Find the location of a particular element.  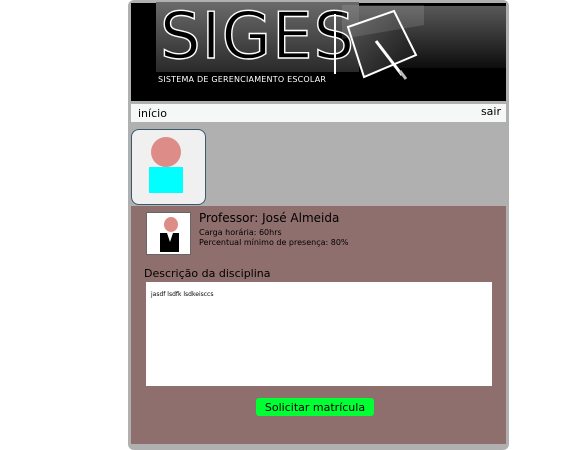

request-enrollment-button: Solicitar matrícula is located at coordinates (315, 407).